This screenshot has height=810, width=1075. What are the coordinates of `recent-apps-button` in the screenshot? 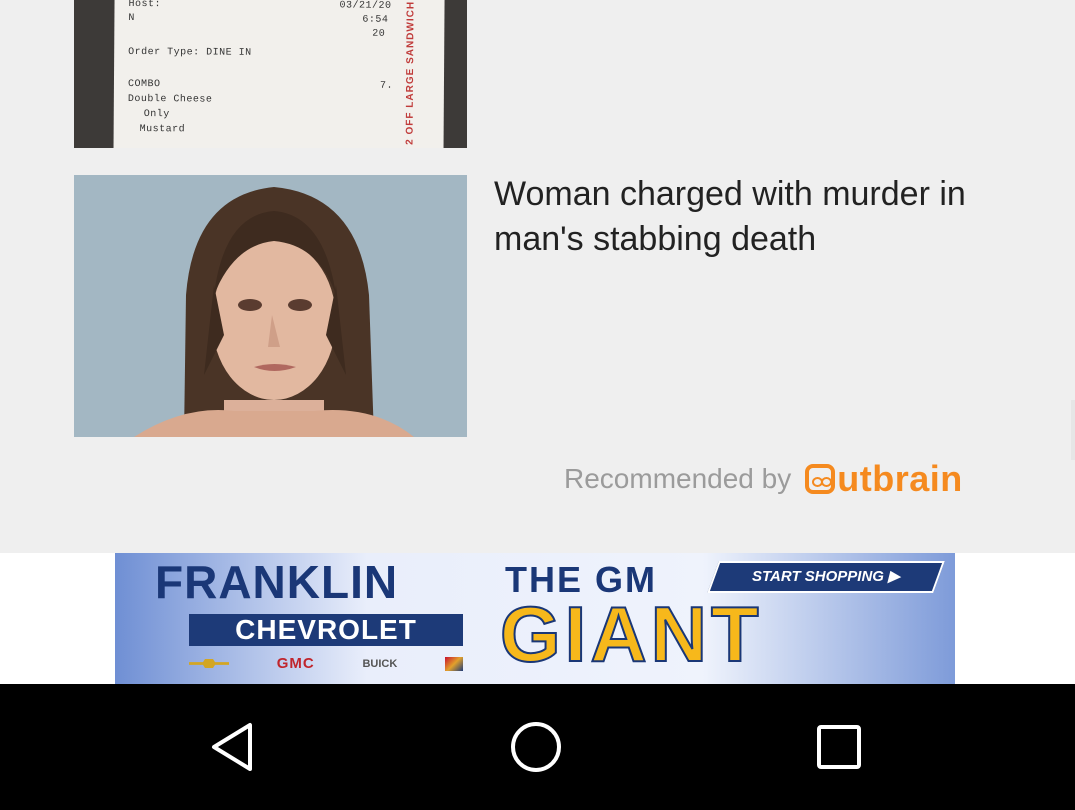 It's located at (839, 747).